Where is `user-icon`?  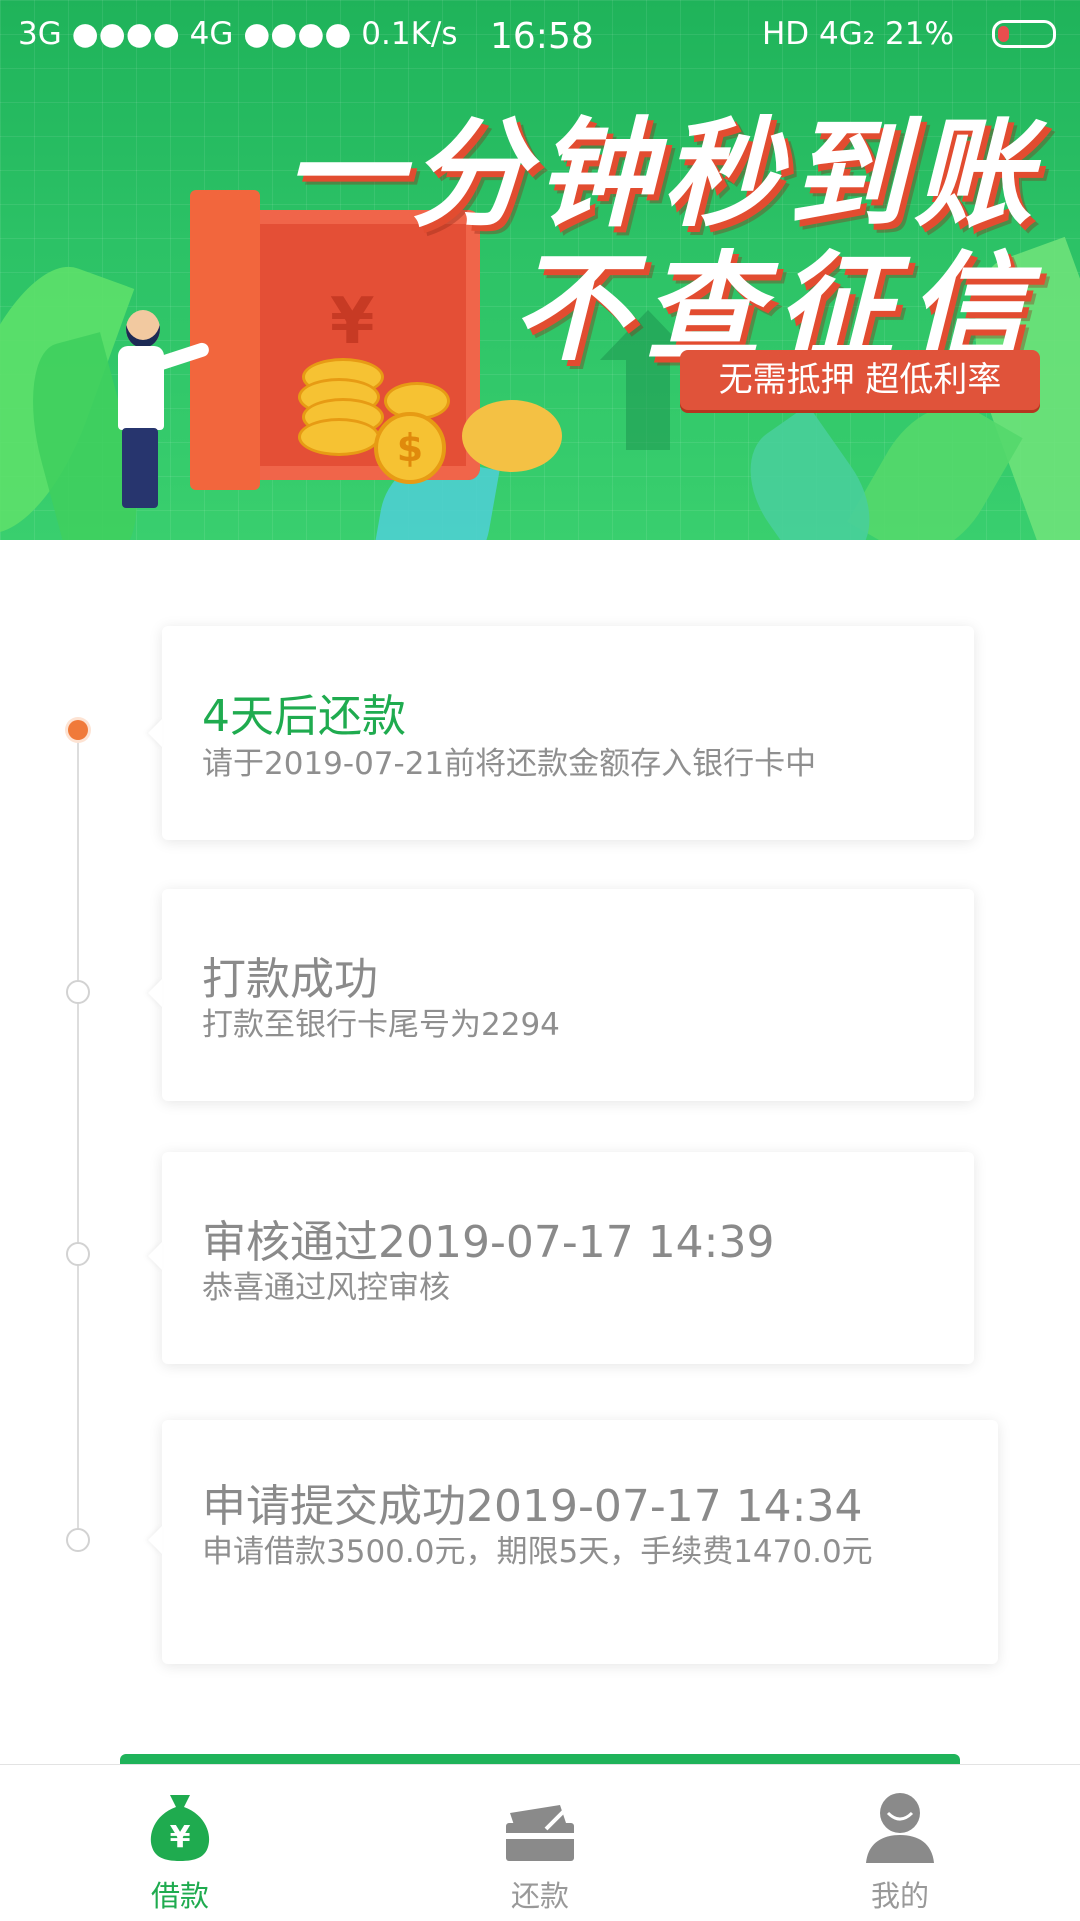 user-icon is located at coordinates (900, 1828).